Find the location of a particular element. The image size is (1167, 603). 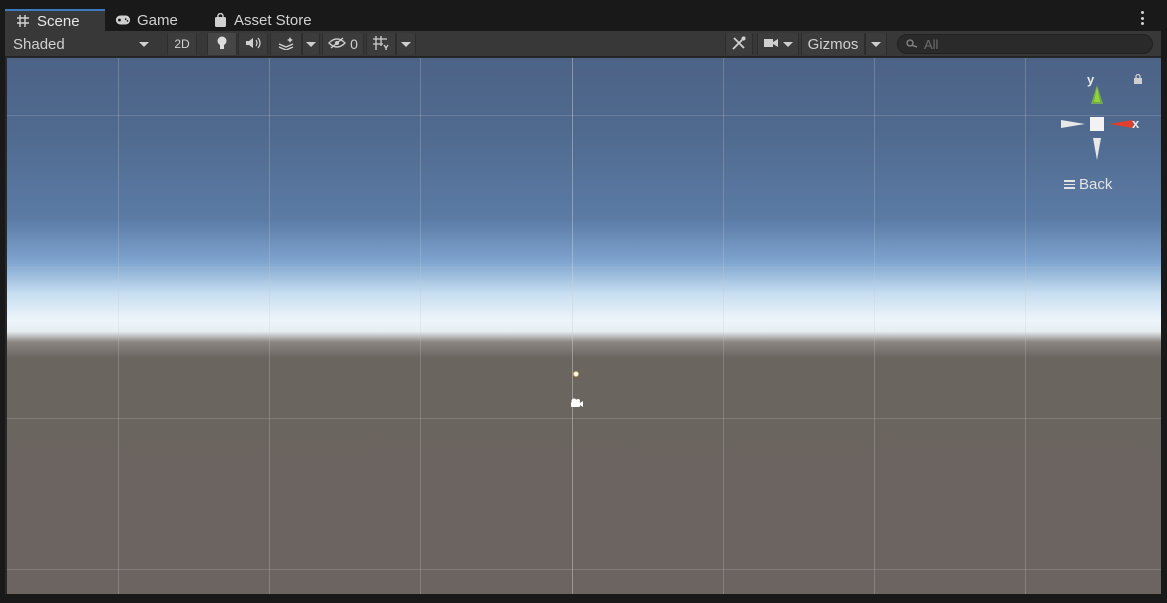

search-placeholder: All is located at coordinates (931, 44).